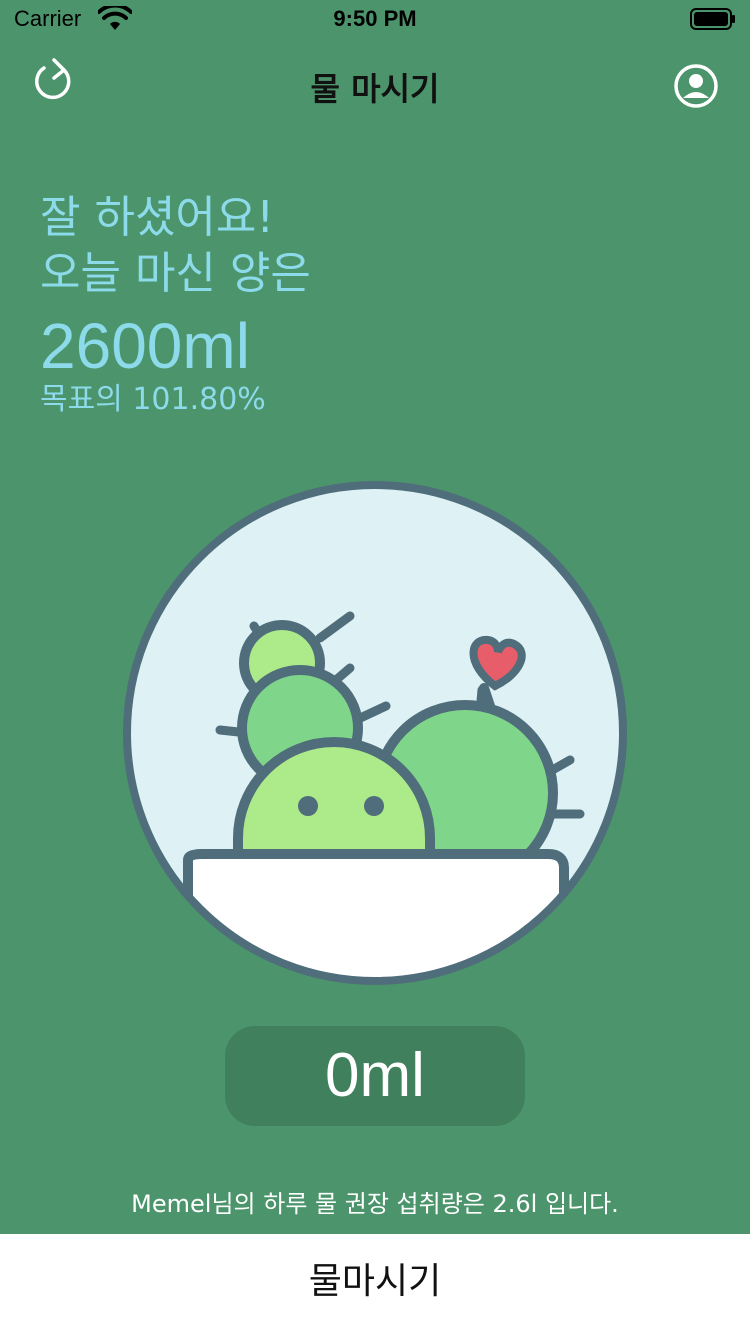 This screenshot has width=750, height=1334. I want to click on page-title: 물 마시기, so click(375, 89).